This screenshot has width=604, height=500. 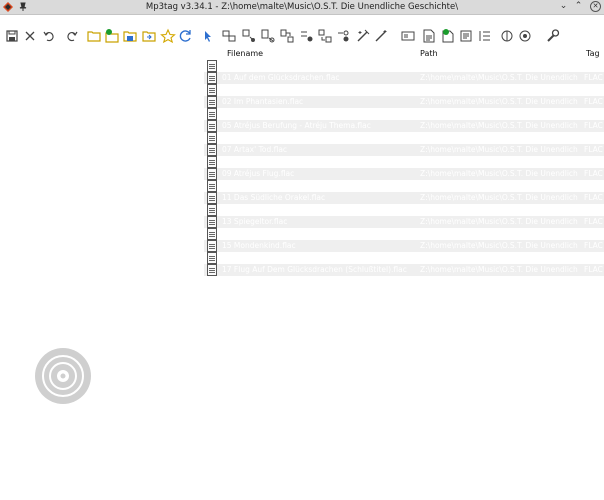 What do you see at coordinates (381, 36) in the screenshot?
I see `extended-tags-icon` at bounding box center [381, 36].